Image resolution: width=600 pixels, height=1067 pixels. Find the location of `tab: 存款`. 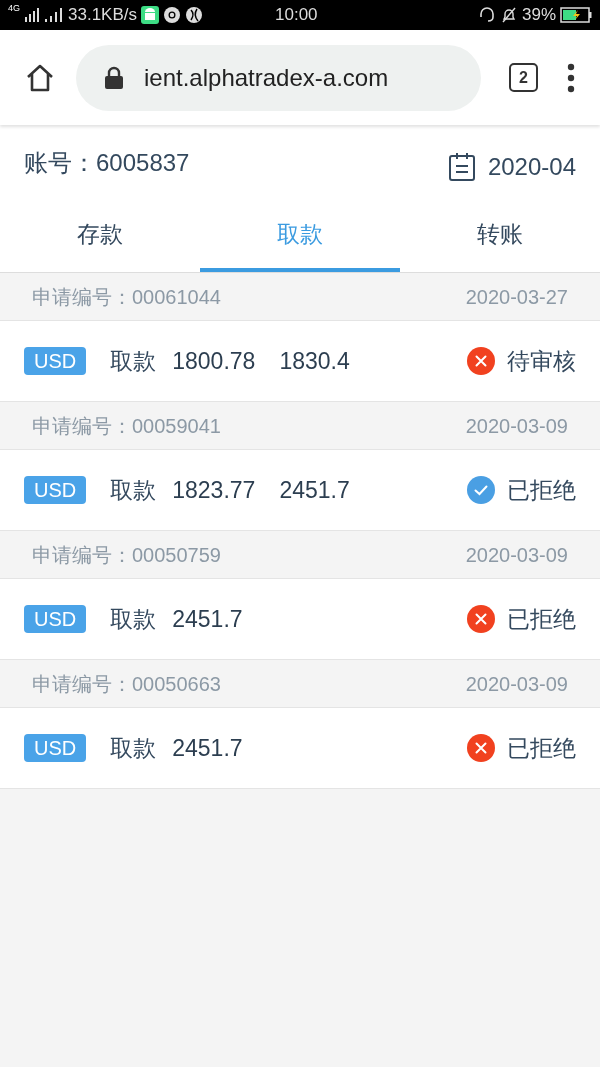

tab: 存款 is located at coordinates (100, 236).